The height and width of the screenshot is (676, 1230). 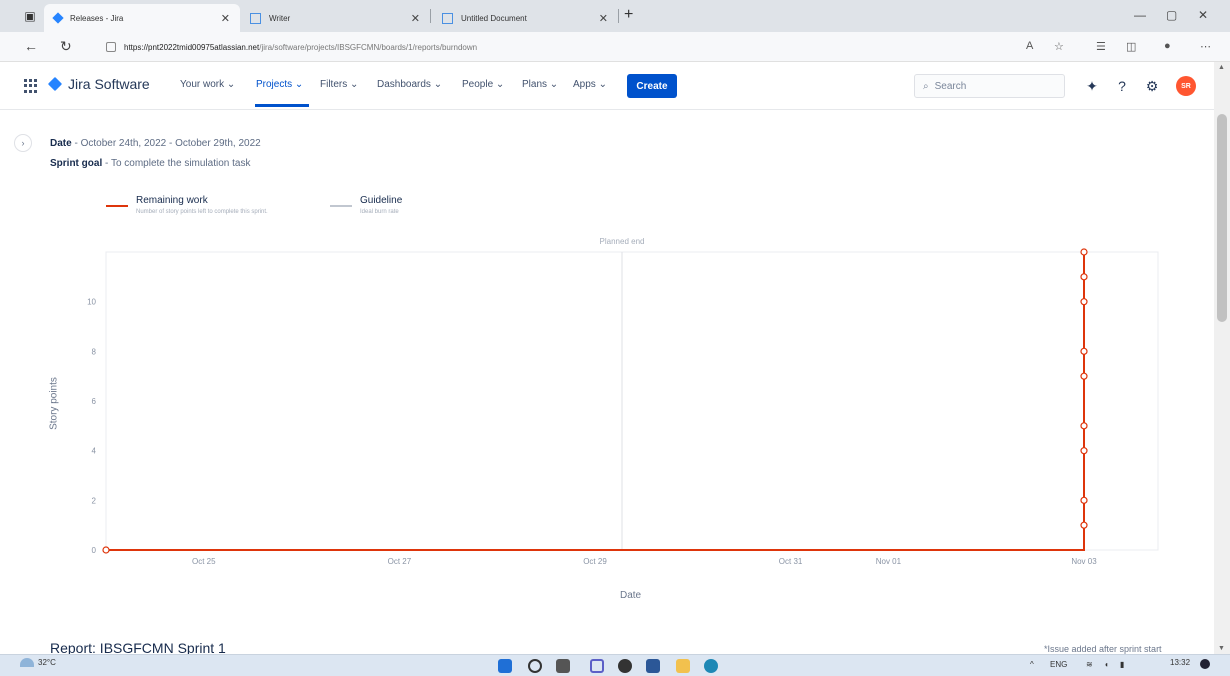 I want to click on more-menu-icon: ⋯, so click(x=1205, y=46).